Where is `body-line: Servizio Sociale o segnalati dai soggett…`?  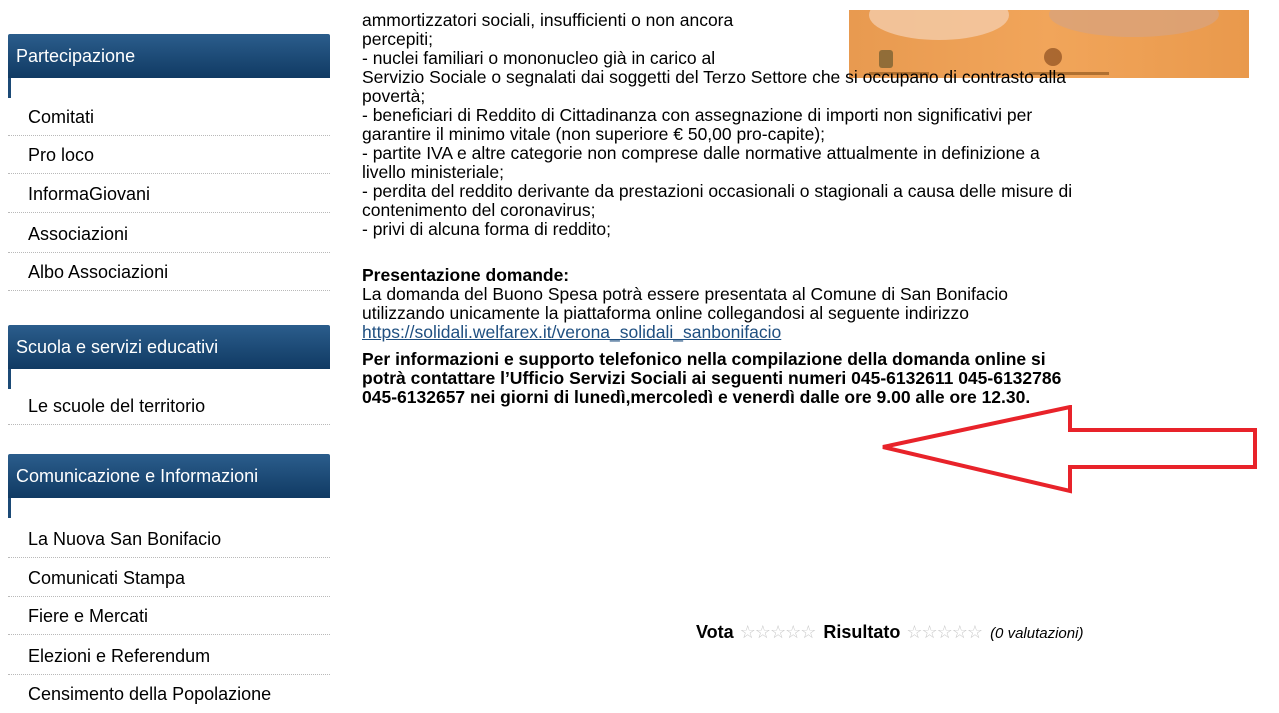
body-line: Servizio Sociale o segnalati dai soggett… is located at coordinates (714, 77).